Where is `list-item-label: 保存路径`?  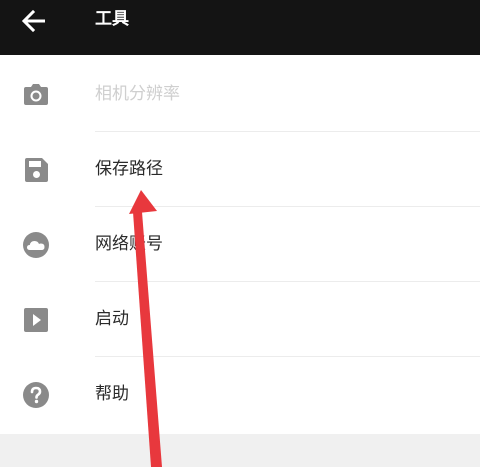 list-item-label: 保存路径 is located at coordinates (129, 169).